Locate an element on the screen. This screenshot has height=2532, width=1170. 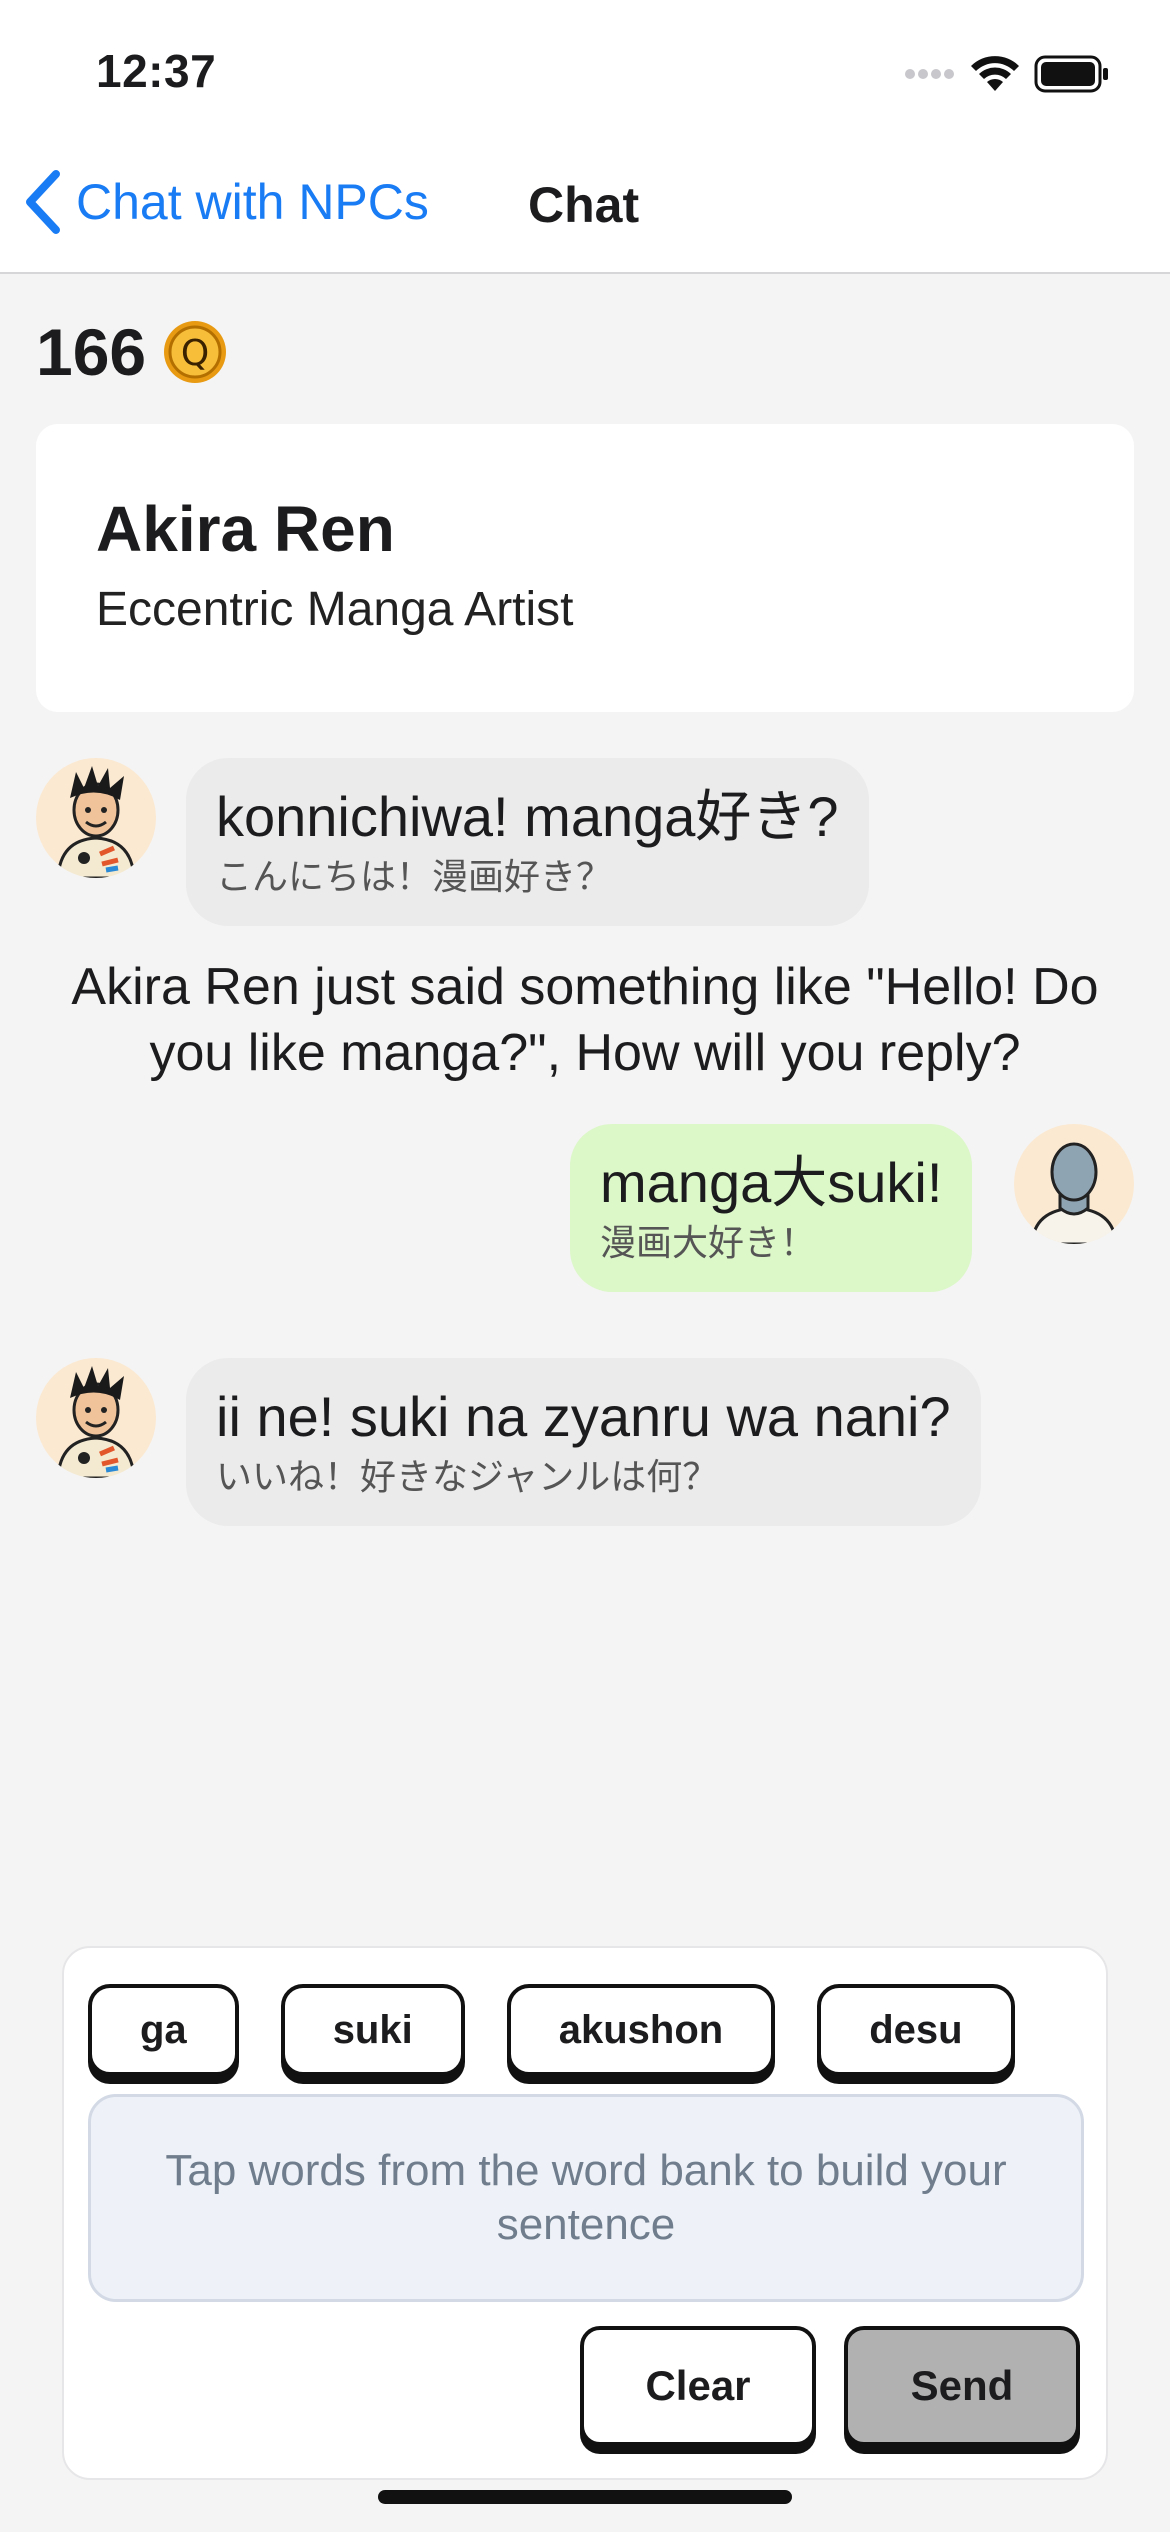
word-chip-suki: suki is located at coordinates (372, 2030).